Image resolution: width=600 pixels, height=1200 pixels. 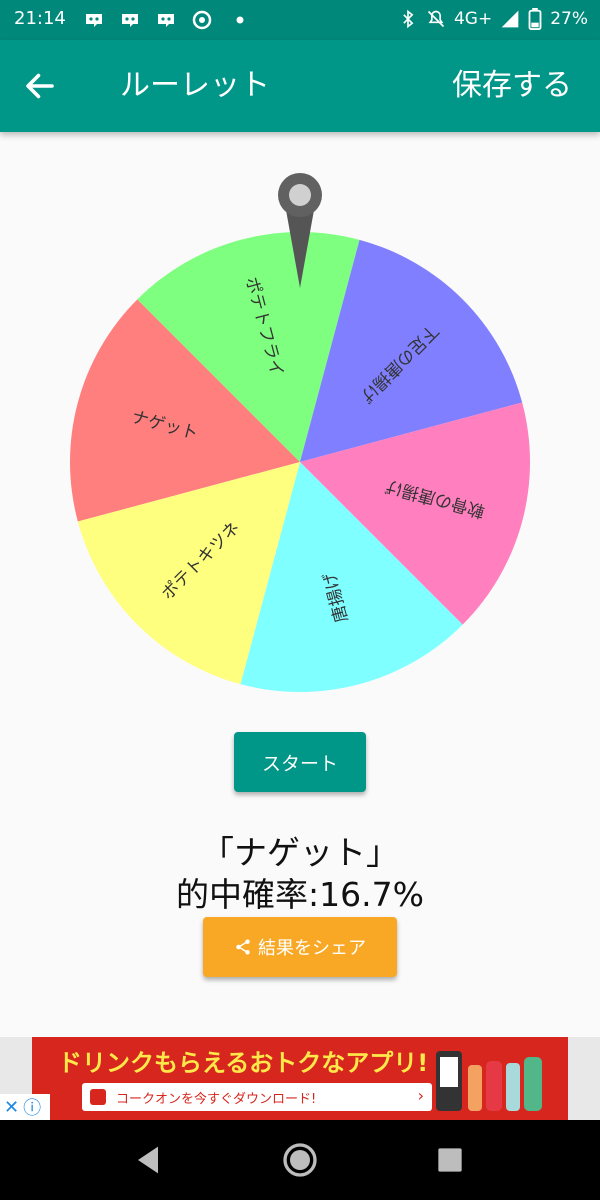 I want to click on save-button: 保存する, so click(x=512, y=82).